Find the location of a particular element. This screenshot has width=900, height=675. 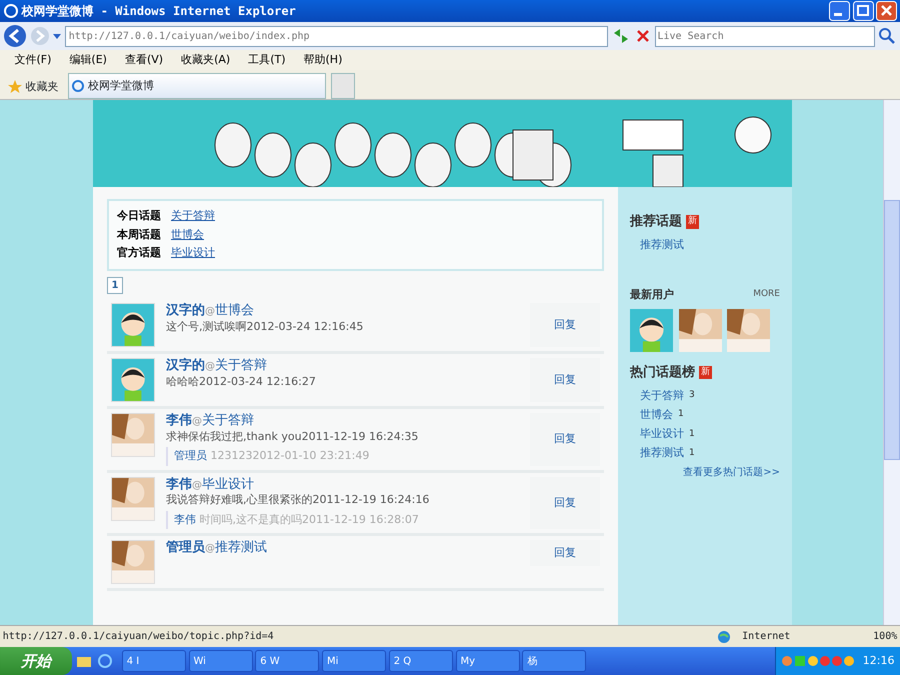

favorites-button: 收藏夹 is located at coordinates (32, 87).